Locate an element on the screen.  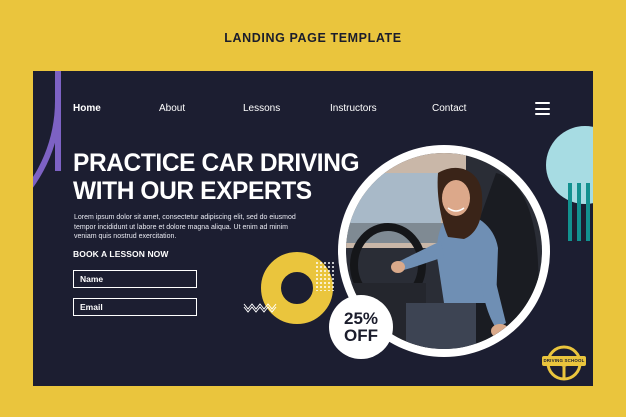
headline-line-1: PRACTICE CAR DRIVING is located at coordinates (216, 163).